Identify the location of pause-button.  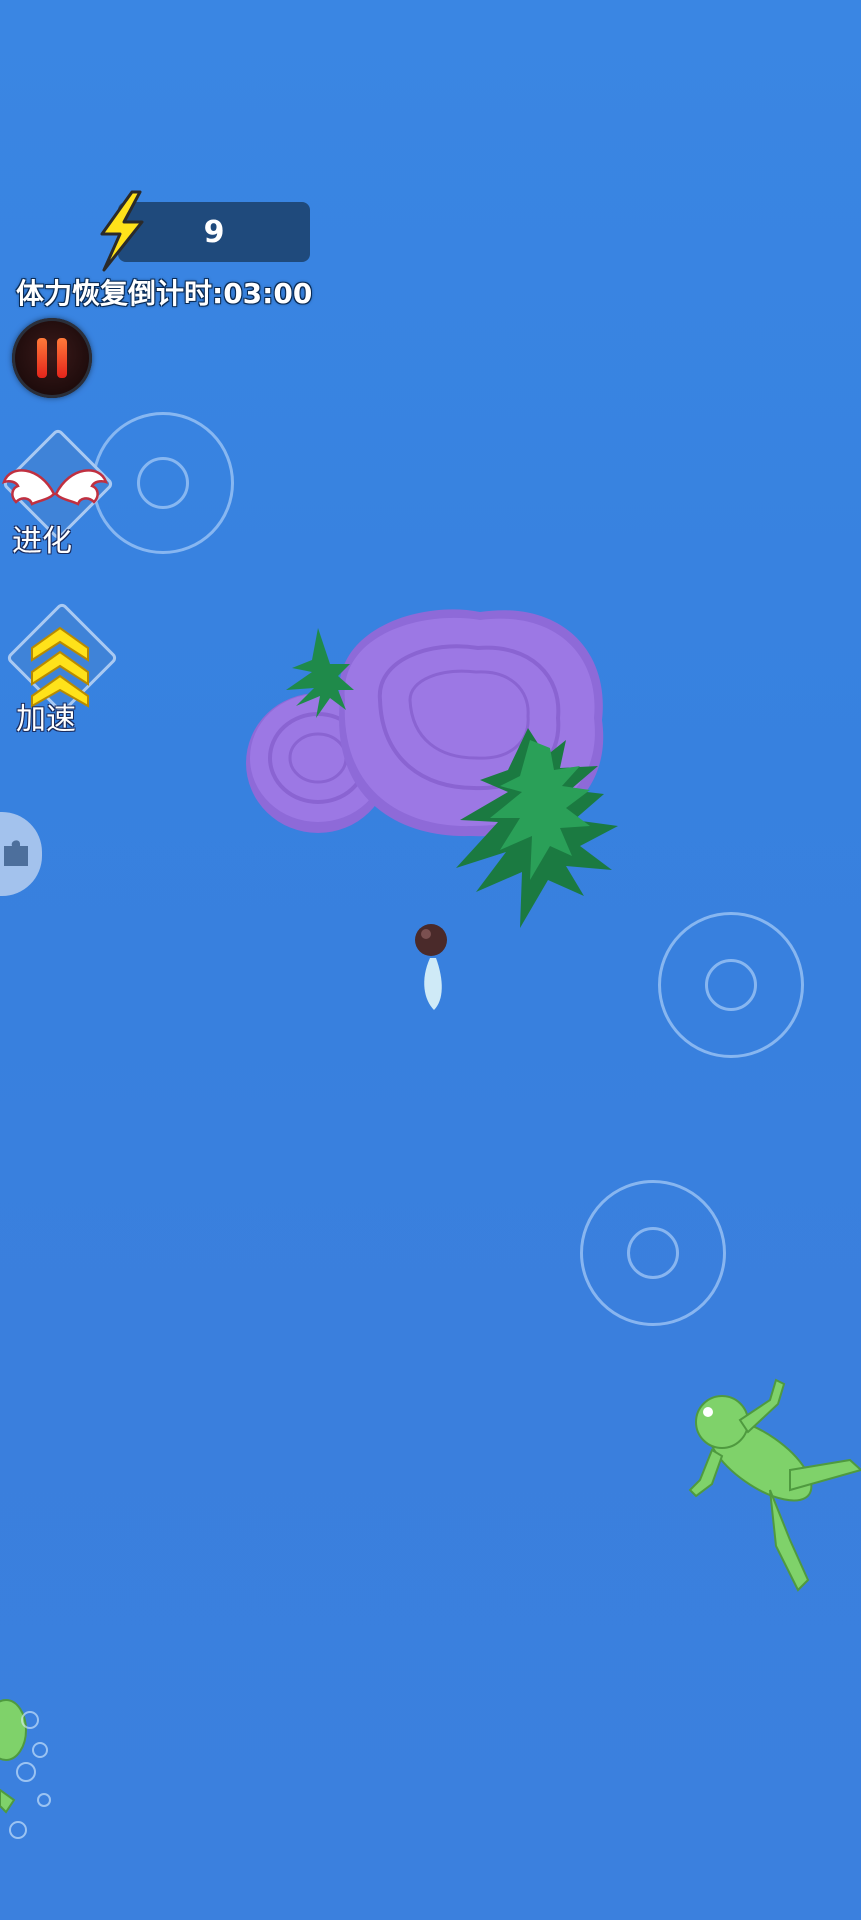
(52, 358).